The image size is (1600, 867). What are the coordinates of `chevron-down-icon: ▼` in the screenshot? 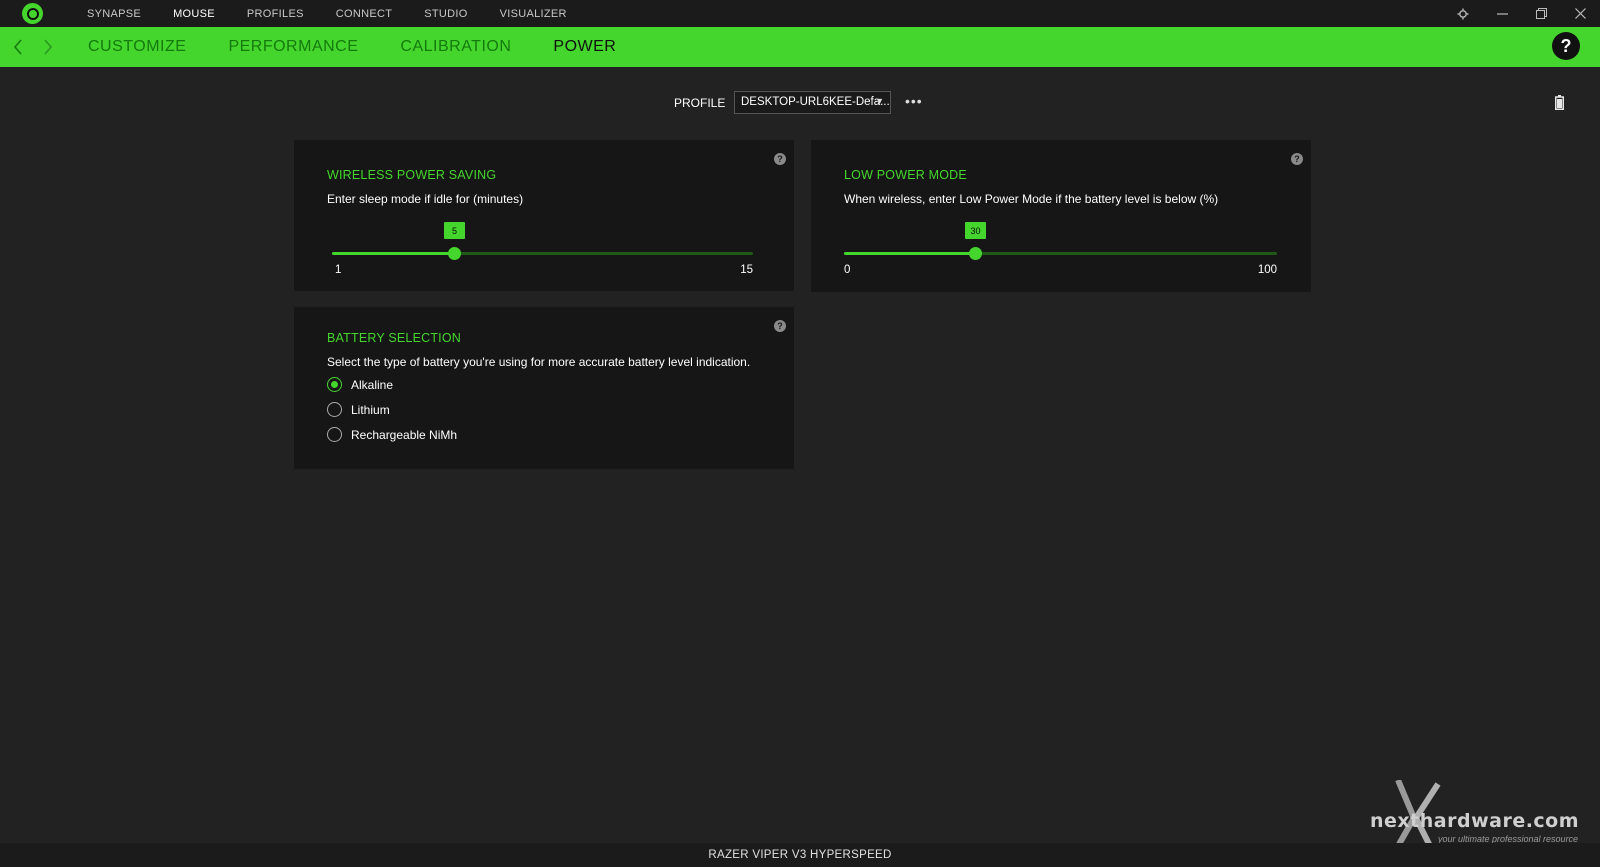 It's located at (879, 101).